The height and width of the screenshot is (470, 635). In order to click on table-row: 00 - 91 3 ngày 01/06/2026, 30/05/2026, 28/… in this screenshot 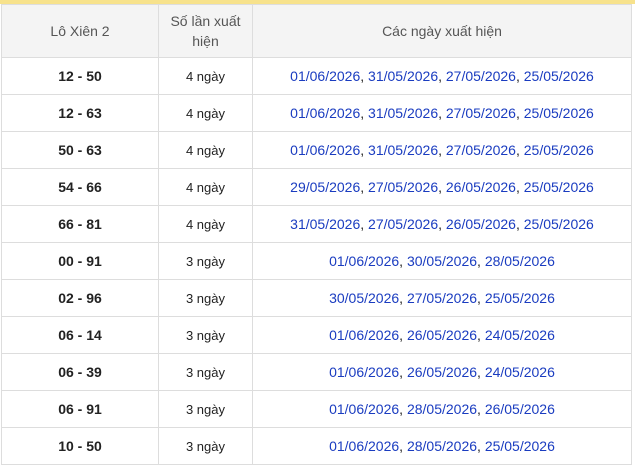, I will do `click(316, 261)`.